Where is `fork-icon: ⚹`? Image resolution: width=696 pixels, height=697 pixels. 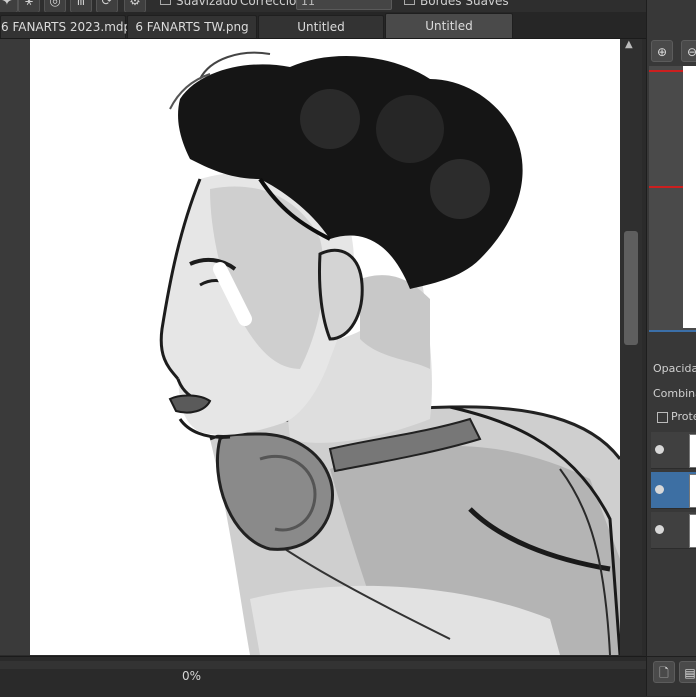
fork-icon: ⚹ is located at coordinates (29, 6).